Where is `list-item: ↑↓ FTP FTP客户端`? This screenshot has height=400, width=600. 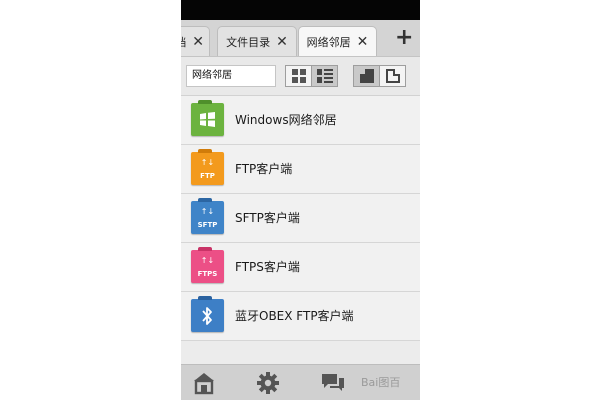
list-item: ↑↓ FTP FTP客户端 is located at coordinates (300, 169).